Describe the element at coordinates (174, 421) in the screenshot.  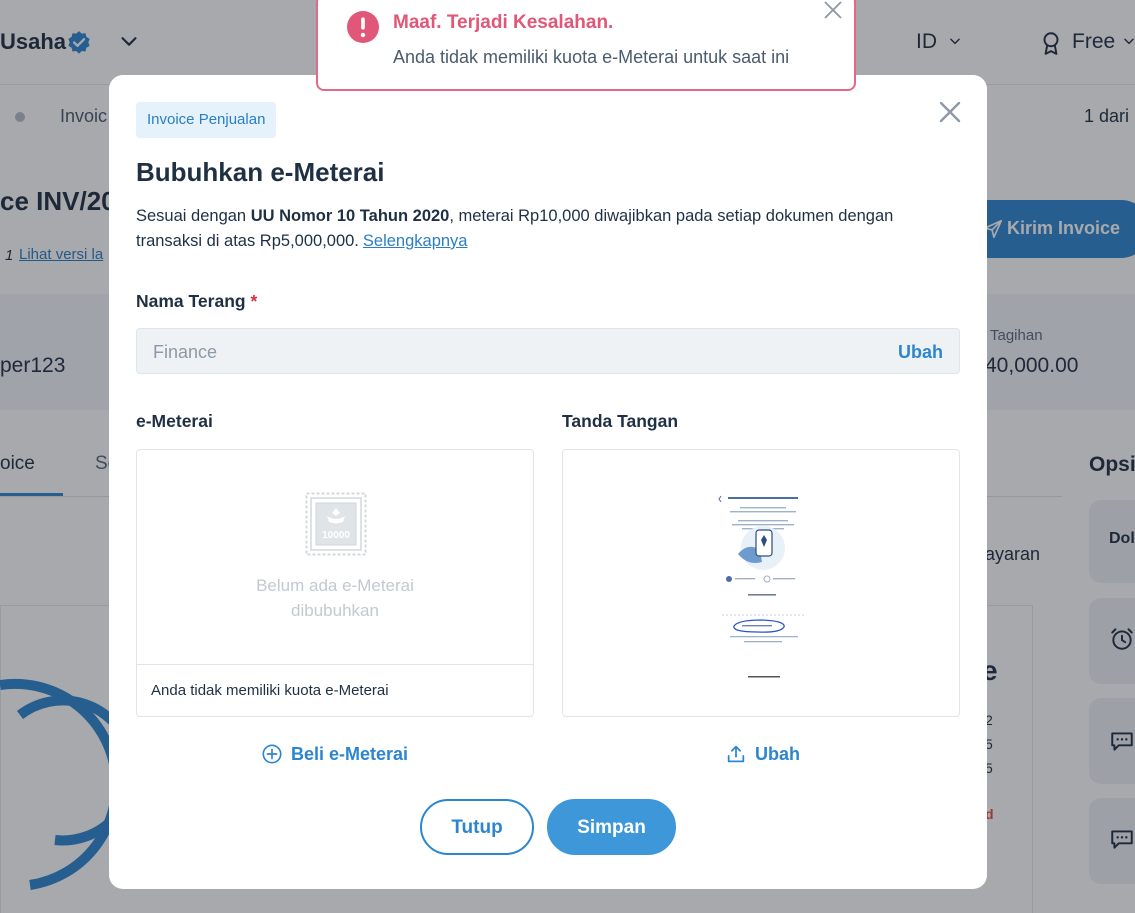
I see `emeterai-label: e-Meterai` at that location.